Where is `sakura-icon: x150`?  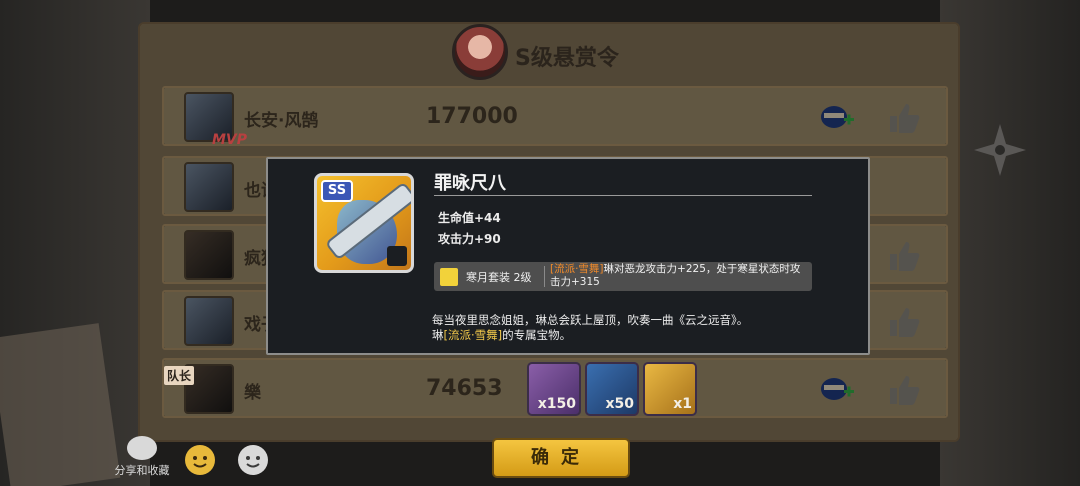 sakura-icon: x150 is located at coordinates (554, 389).